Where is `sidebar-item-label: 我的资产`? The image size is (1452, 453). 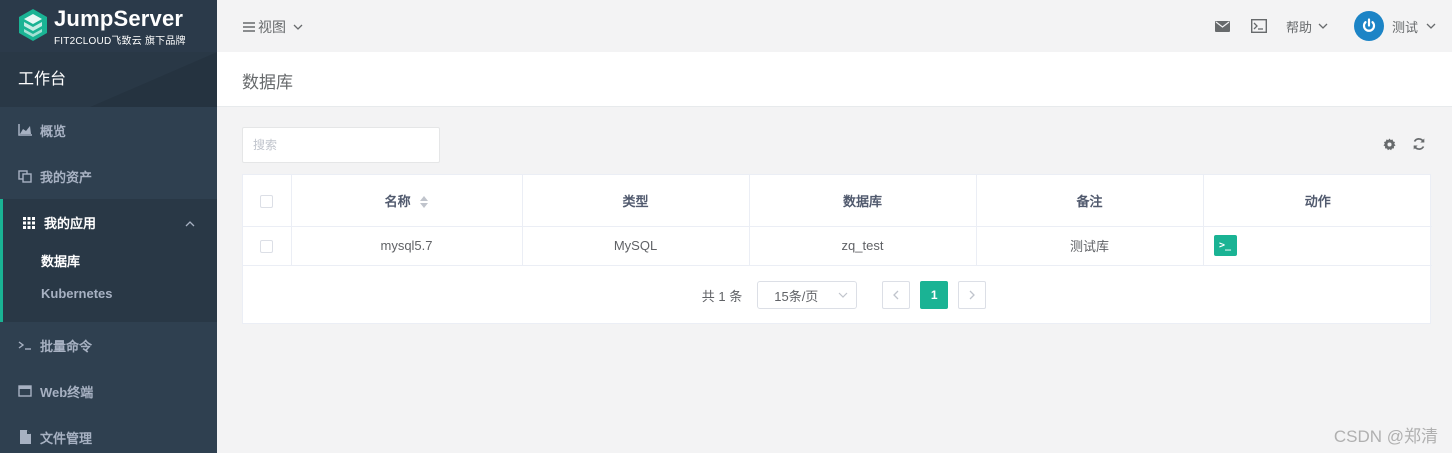
sidebar-item-label: 我的资产 is located at coordinates (66, 177).